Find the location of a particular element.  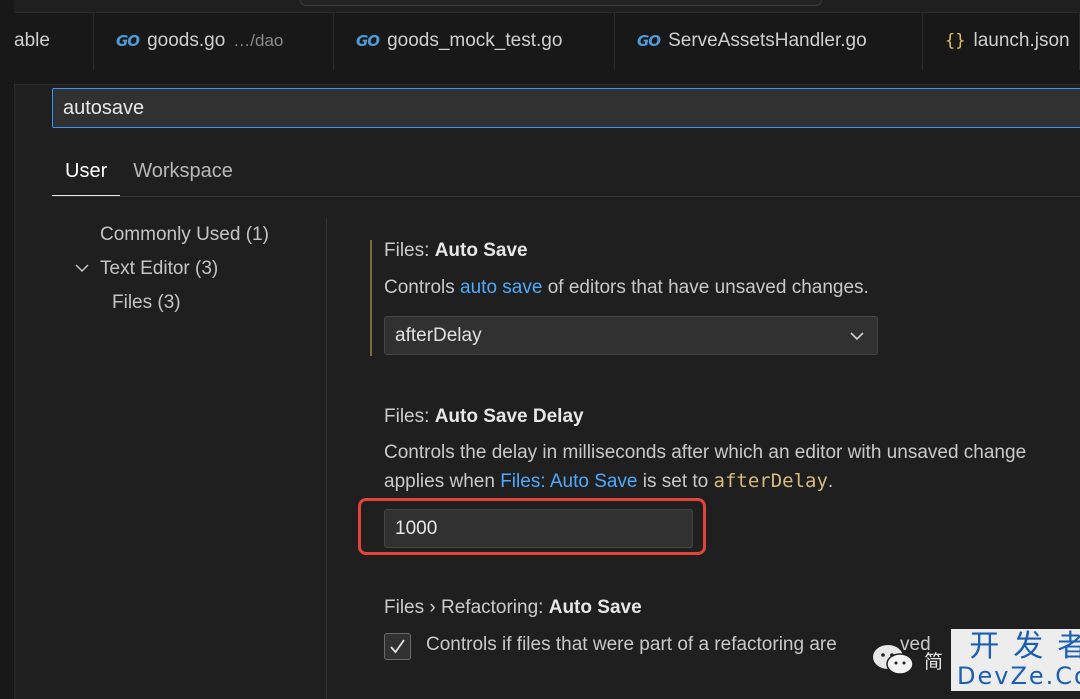

tab-workspace-label: Workspace is located at coordinates (183, 171).